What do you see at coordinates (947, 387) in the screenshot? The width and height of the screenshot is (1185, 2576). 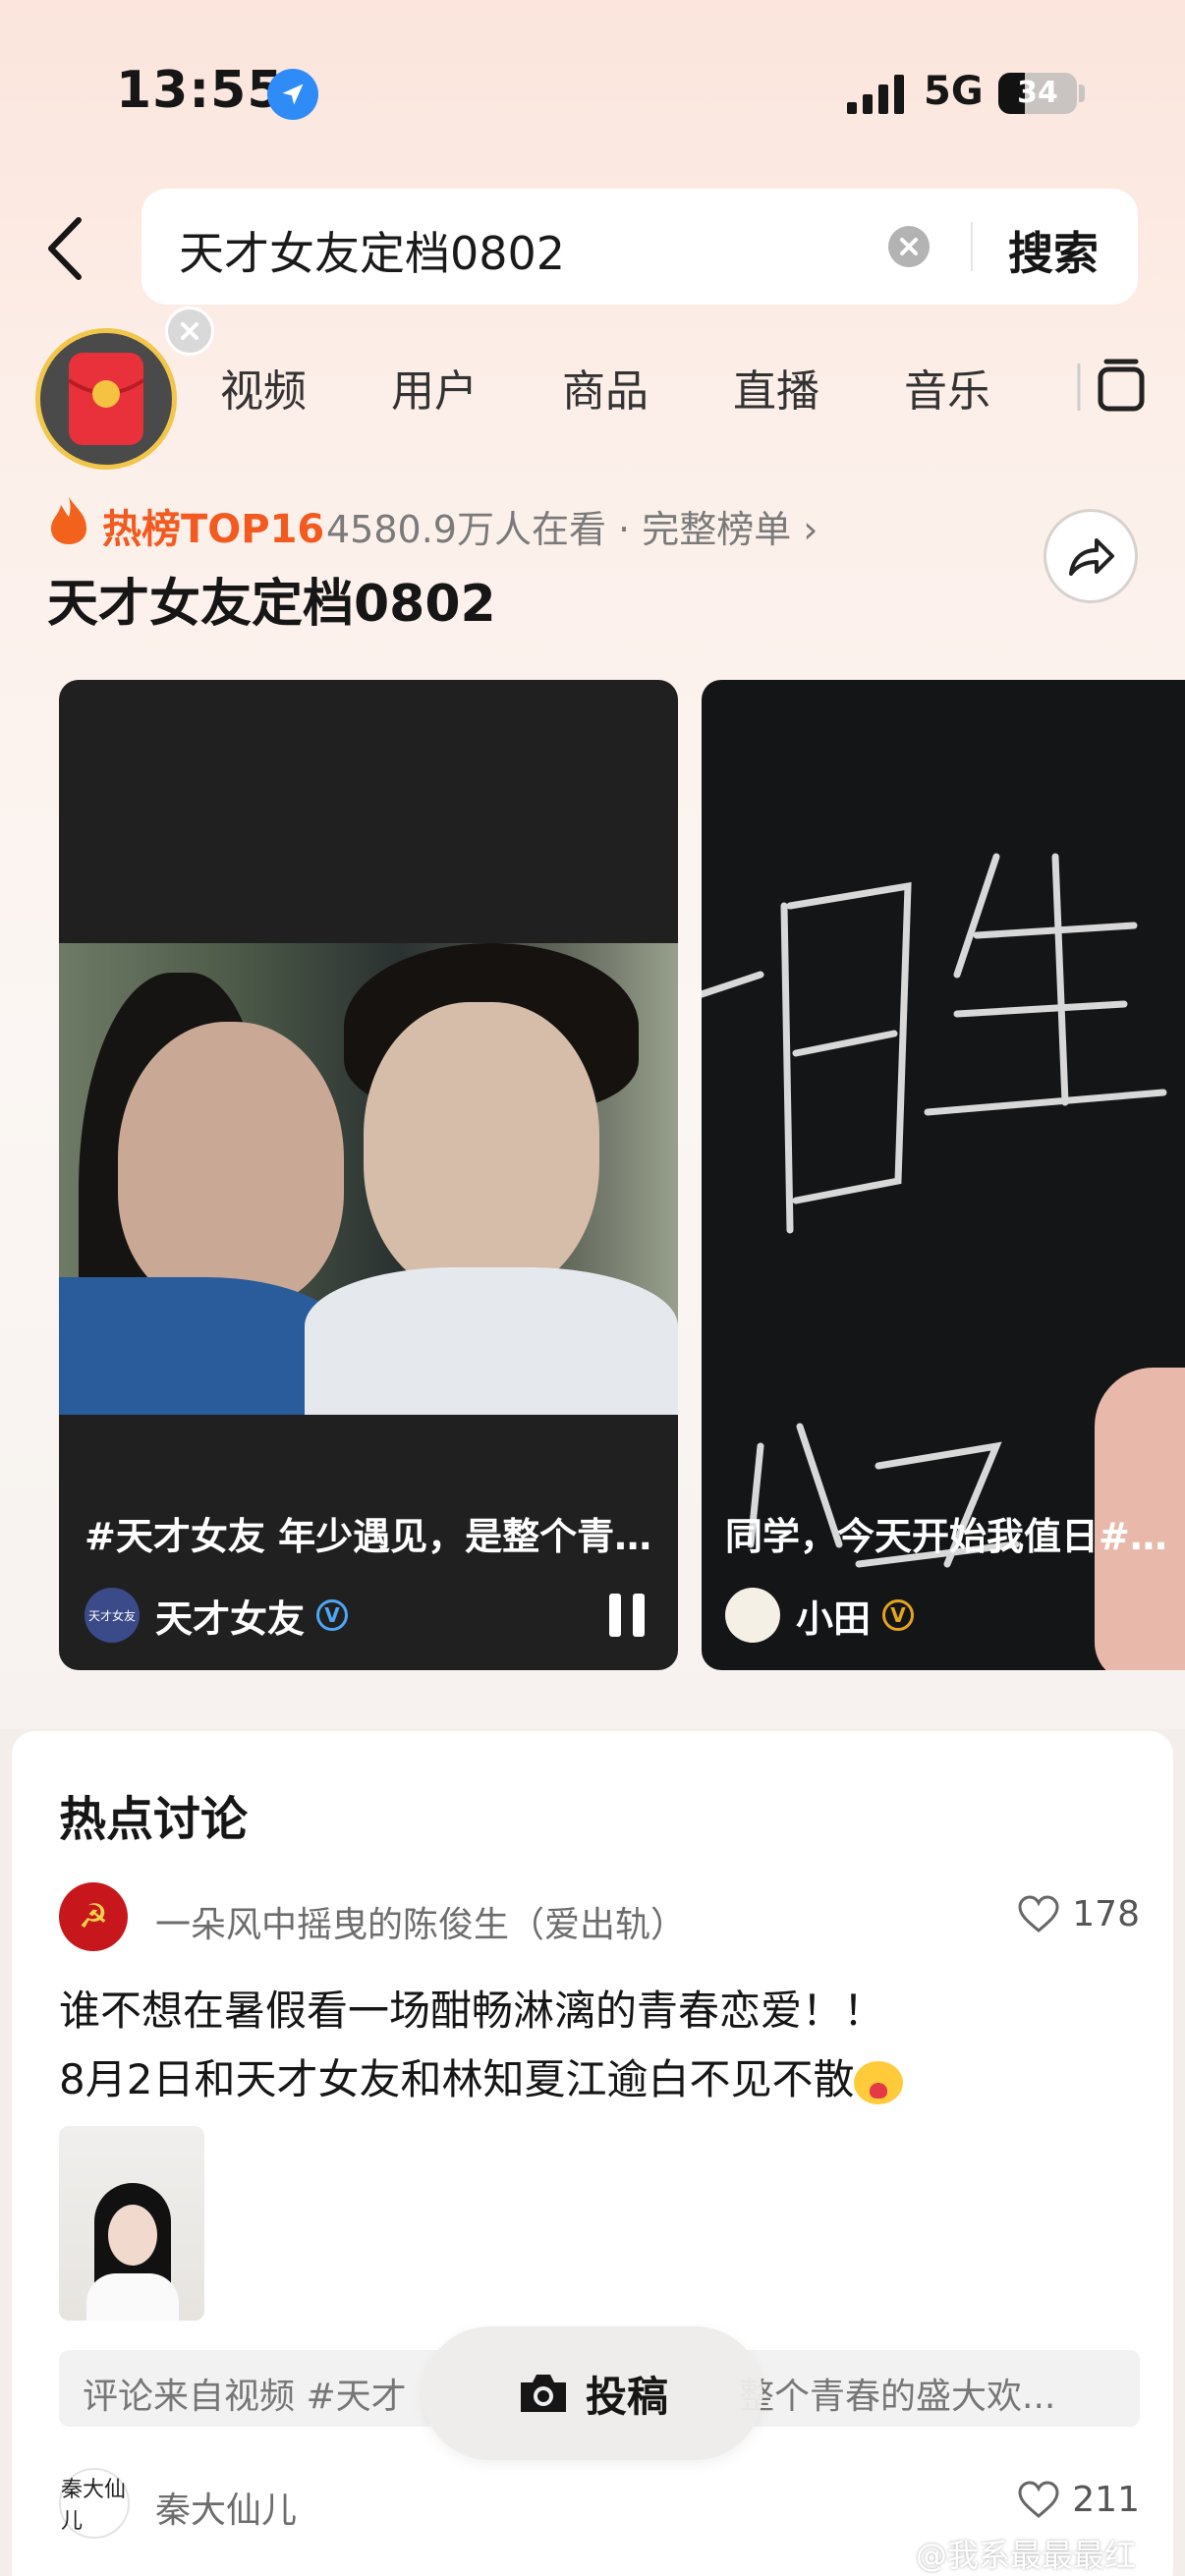 I see `tab-music: 音乐` at bounding box center [947, 387].